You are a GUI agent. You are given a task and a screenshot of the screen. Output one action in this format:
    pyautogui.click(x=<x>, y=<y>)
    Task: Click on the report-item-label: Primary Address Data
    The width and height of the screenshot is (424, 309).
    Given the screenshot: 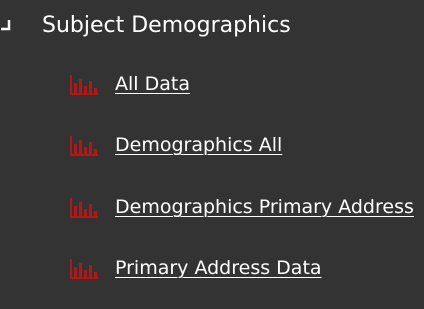 What is the action you would take?
    pyautogui.click(x=218, y=268)
    